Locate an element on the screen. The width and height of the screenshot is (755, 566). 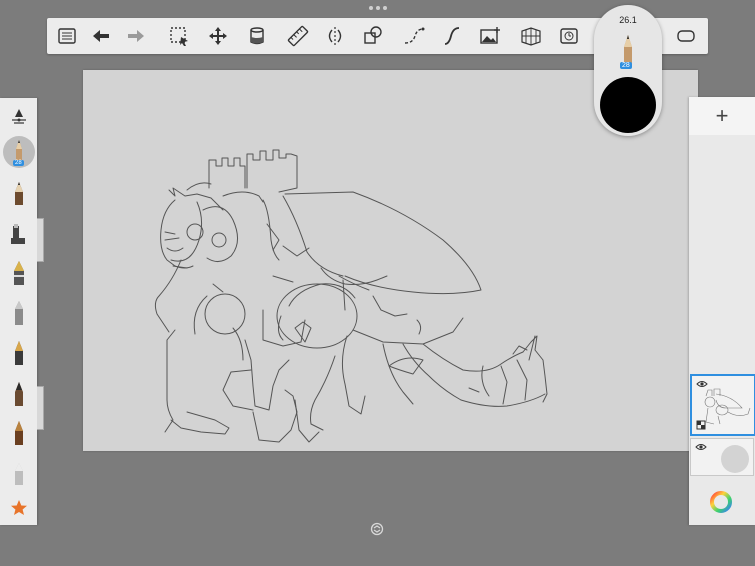
add-layer-button: + is located at coordinates (722, 116).